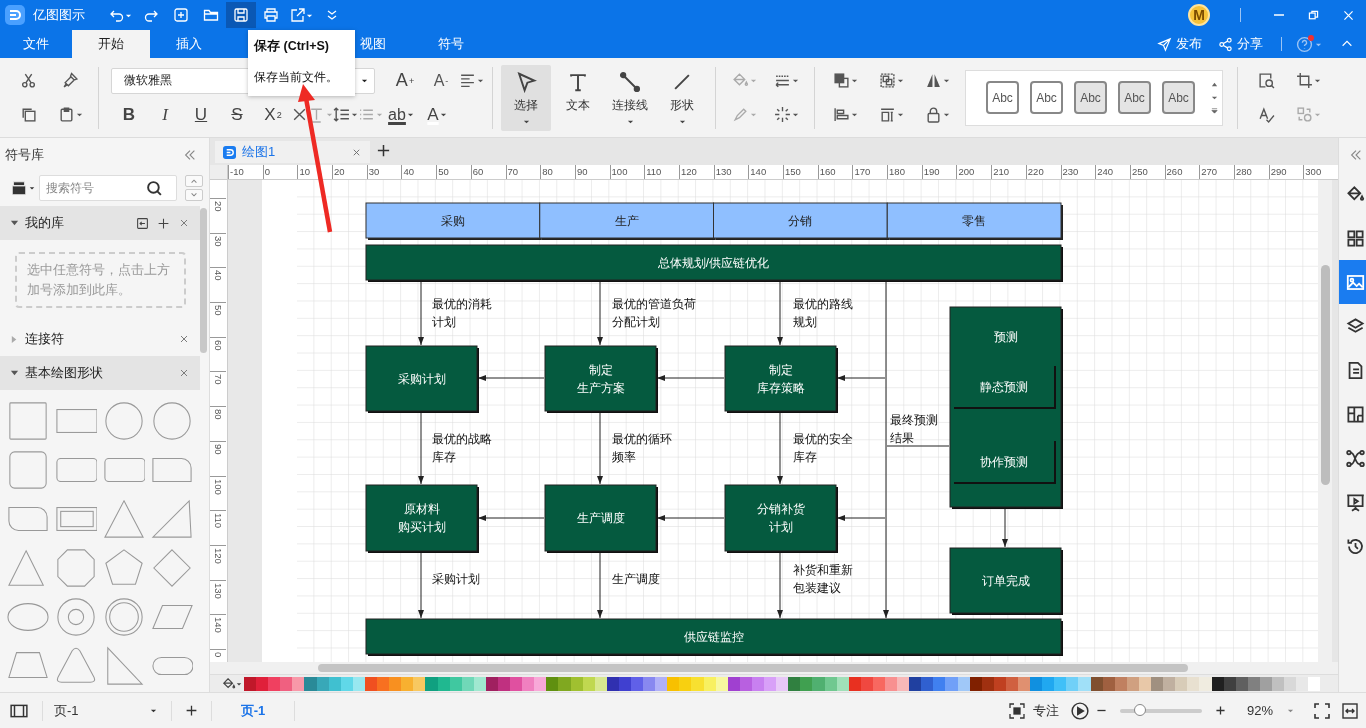  Describe the element at coordinates (627, 221) in the screenshot. I see `lane-header: 生产` at that location.